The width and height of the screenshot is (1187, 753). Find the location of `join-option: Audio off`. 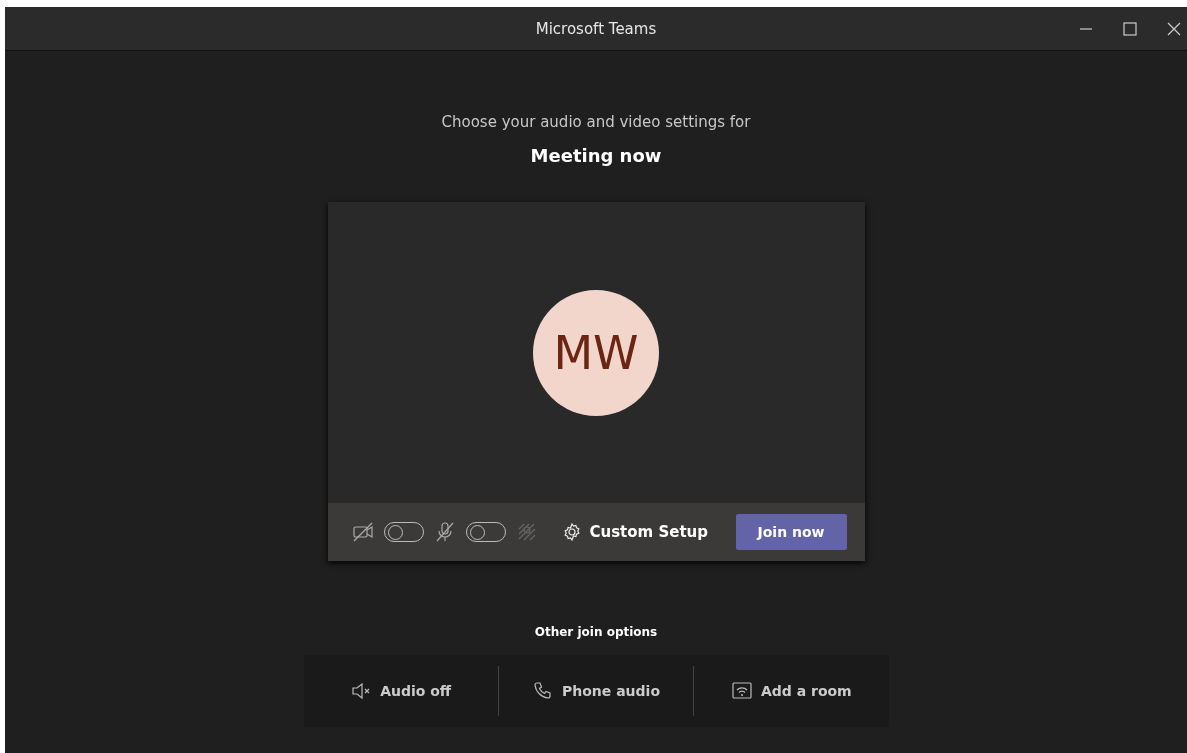

join-option: Audio off is located at coordinates (400, 691).